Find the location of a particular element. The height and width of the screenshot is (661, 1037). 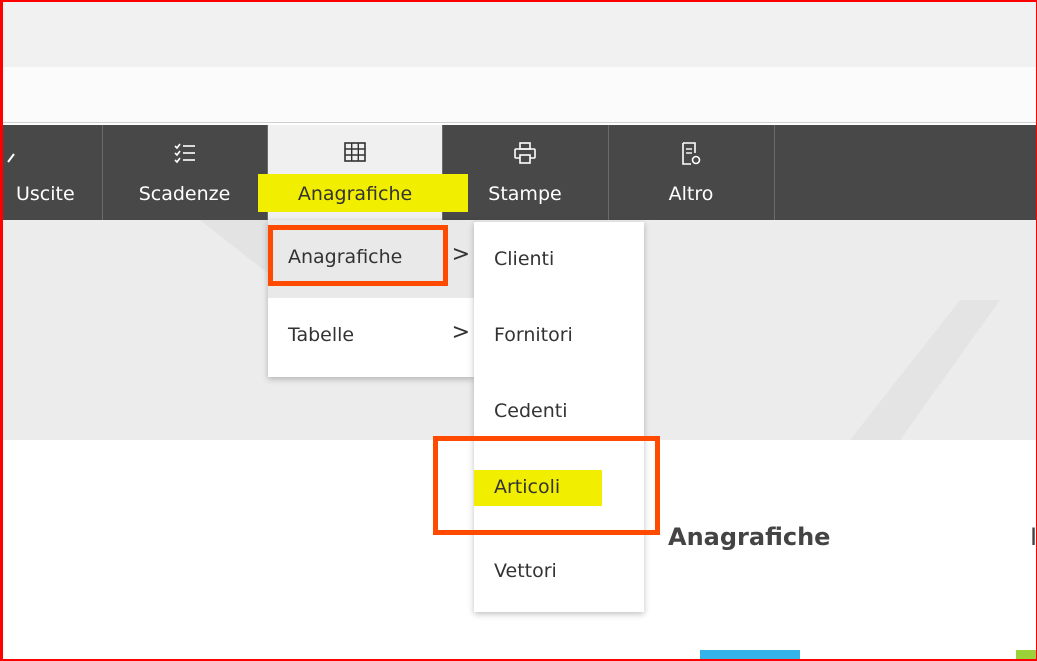

nav-item-scadenze: Scadenze is located at coordinates (185, 172).